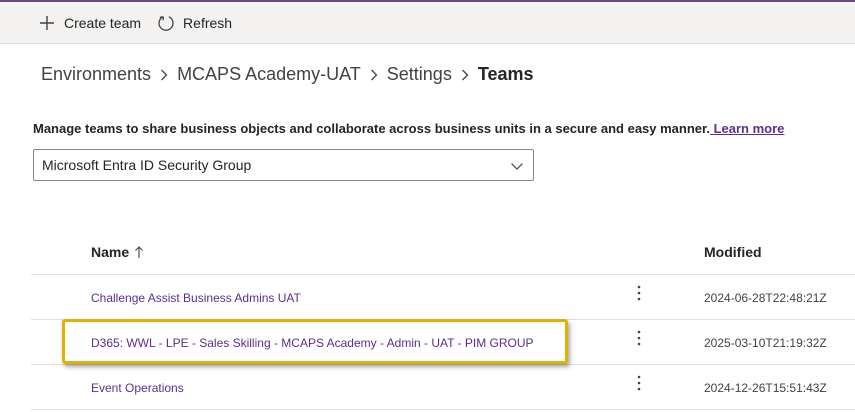 Image resolution: width=855 pixels, height=412 pixels. What do you see at coordinates (765, 388) in the screenshot?
I see `modified-value: 2024-12-26T15:51:43Z` at bounding box center [765, 388].